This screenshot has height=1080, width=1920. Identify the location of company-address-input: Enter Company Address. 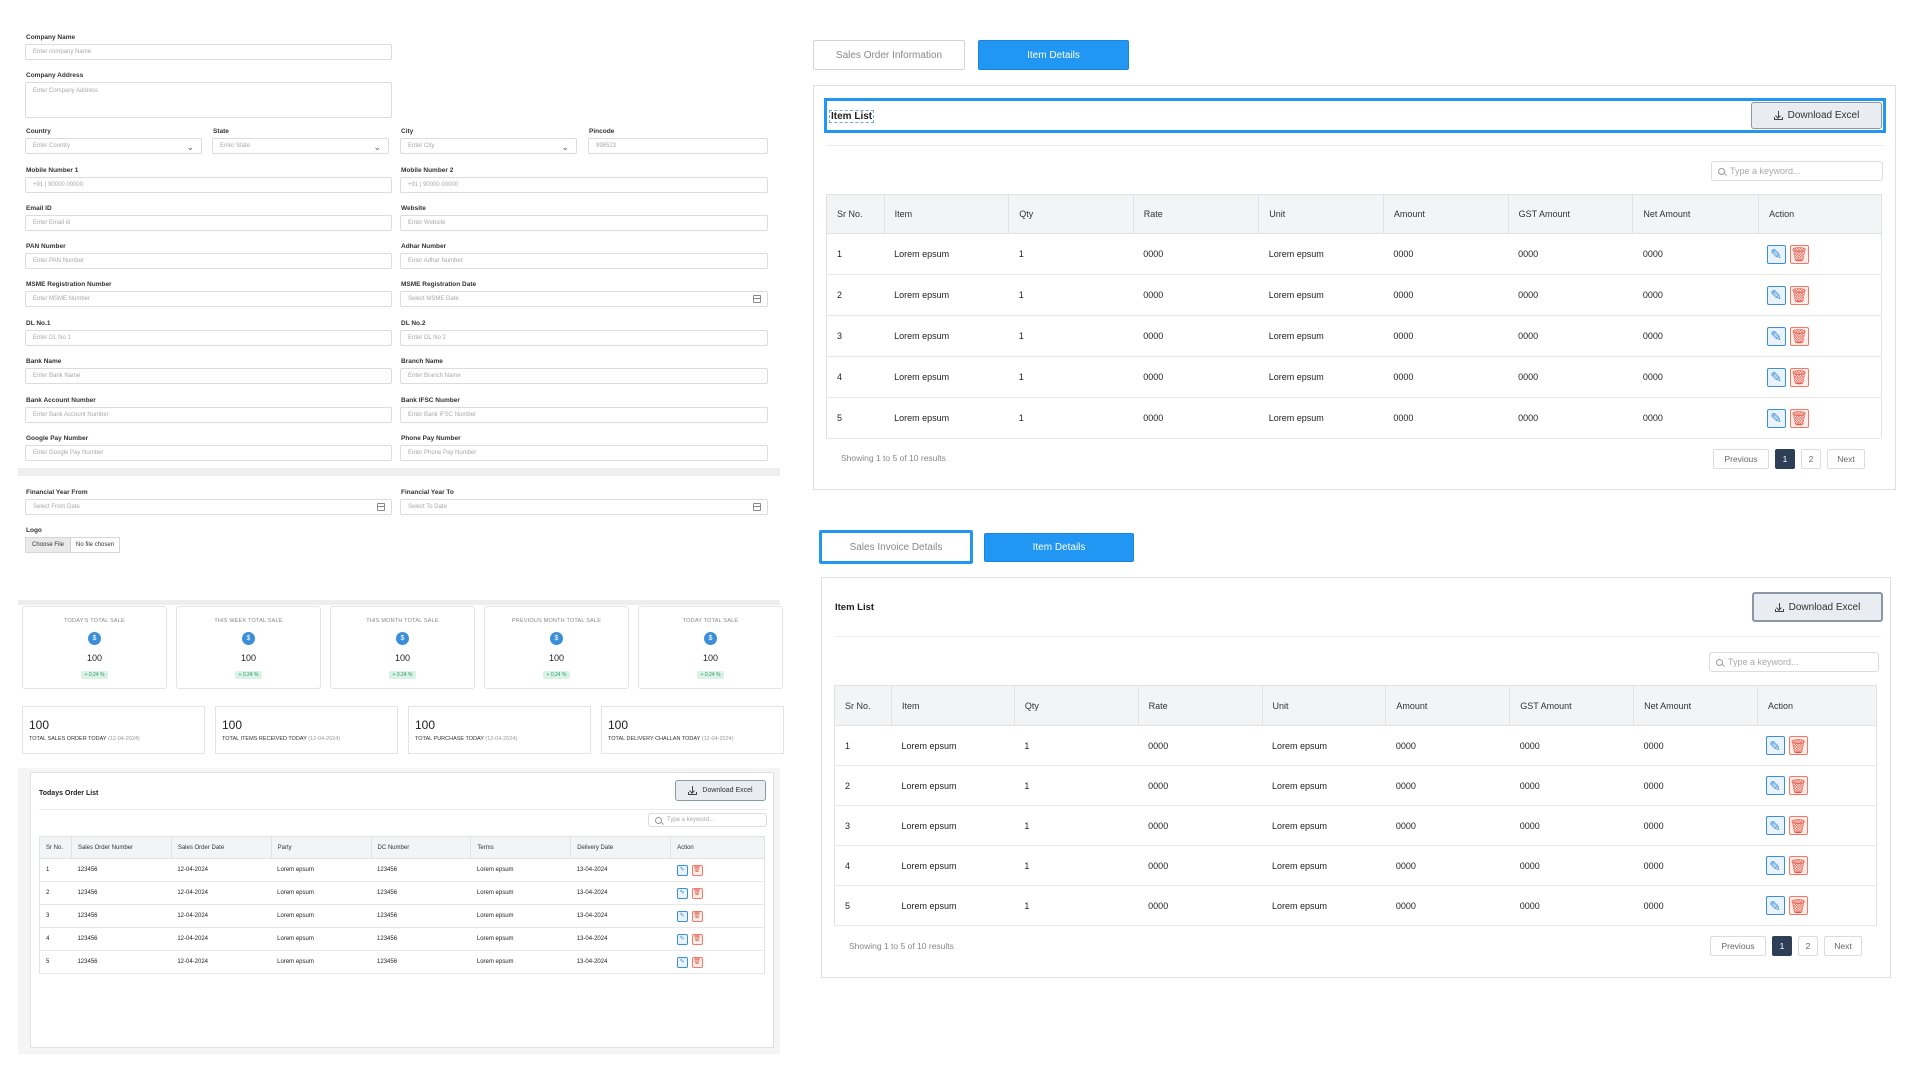
(208, 100).